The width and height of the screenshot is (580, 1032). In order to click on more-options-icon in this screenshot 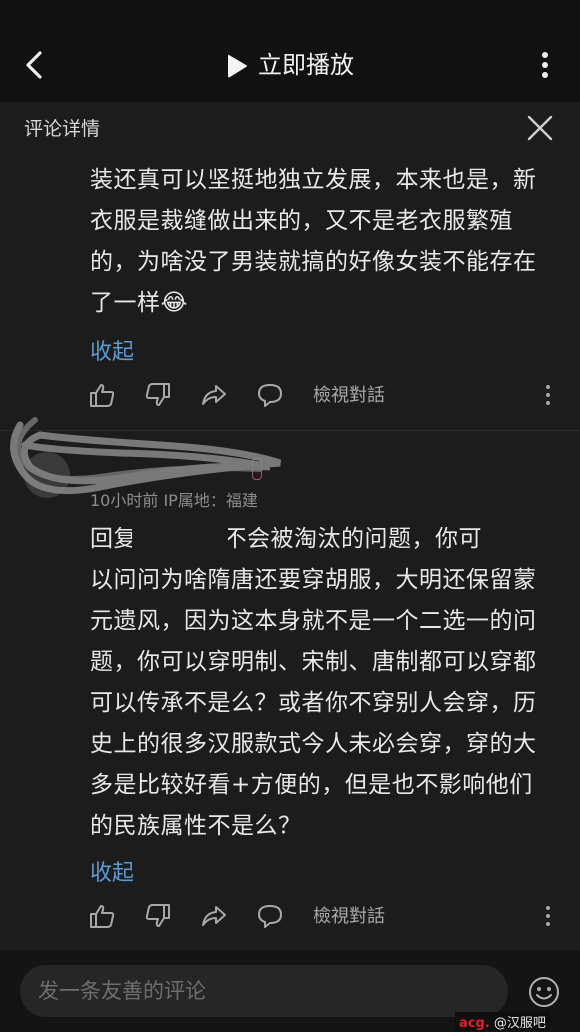, I will do `click(545, 65)`.